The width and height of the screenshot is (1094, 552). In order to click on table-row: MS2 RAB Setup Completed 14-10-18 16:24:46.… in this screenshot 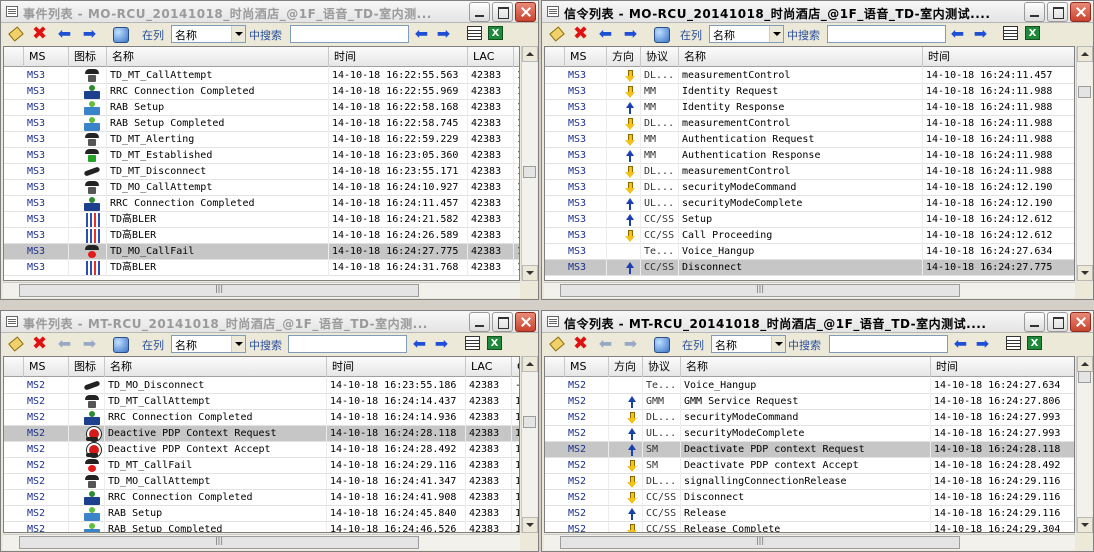, I will do `click(261, 527)`.